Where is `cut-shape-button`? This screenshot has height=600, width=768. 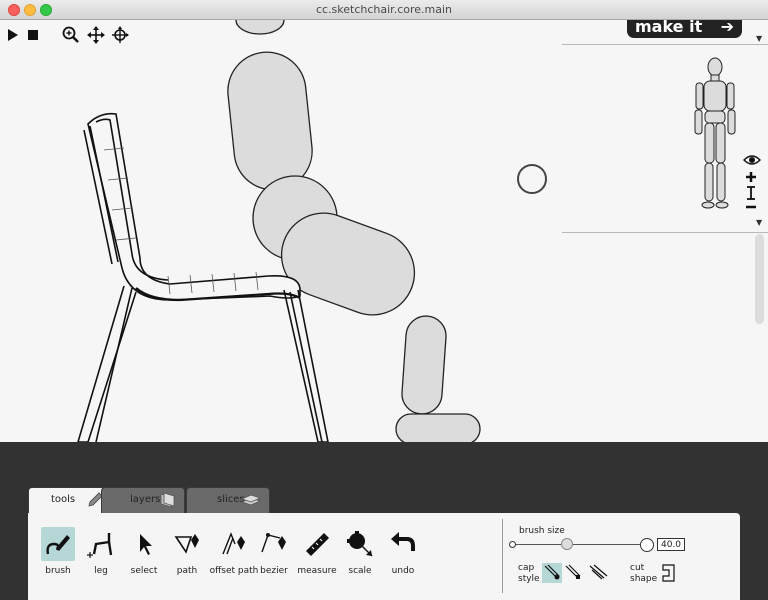 cut-shape-button is located at coordinates (669, 573).